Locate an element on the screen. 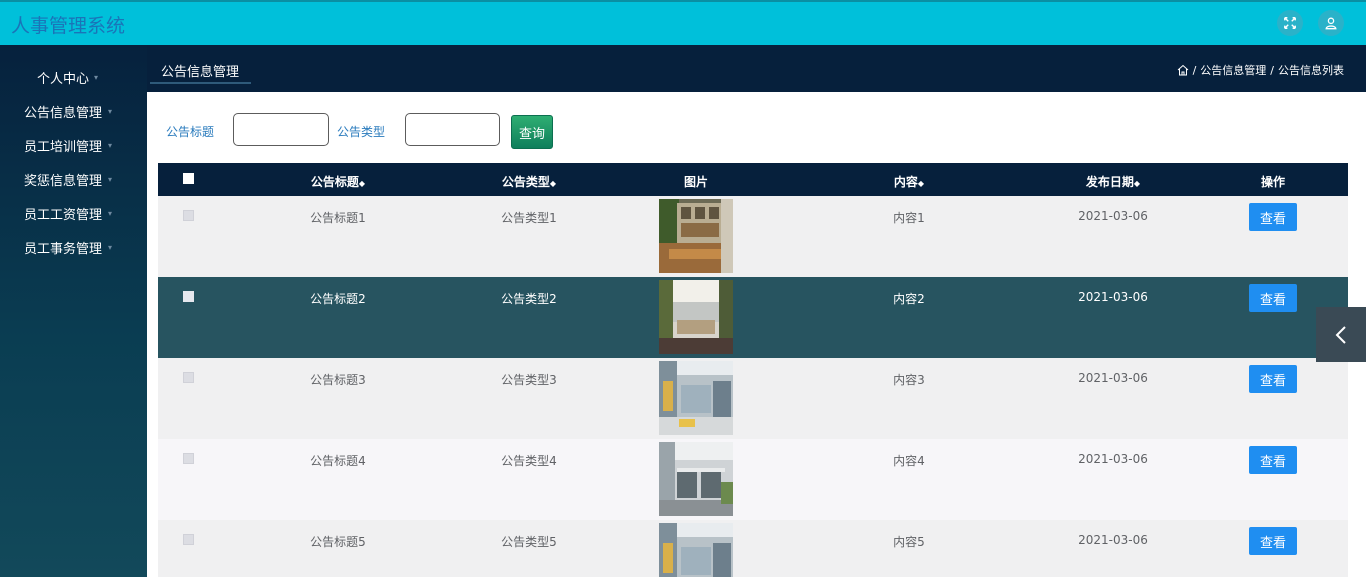 The image size is (1366, 577). breadcrumb-level2: 公告信息列表 is located at coordinates (1311, 70).